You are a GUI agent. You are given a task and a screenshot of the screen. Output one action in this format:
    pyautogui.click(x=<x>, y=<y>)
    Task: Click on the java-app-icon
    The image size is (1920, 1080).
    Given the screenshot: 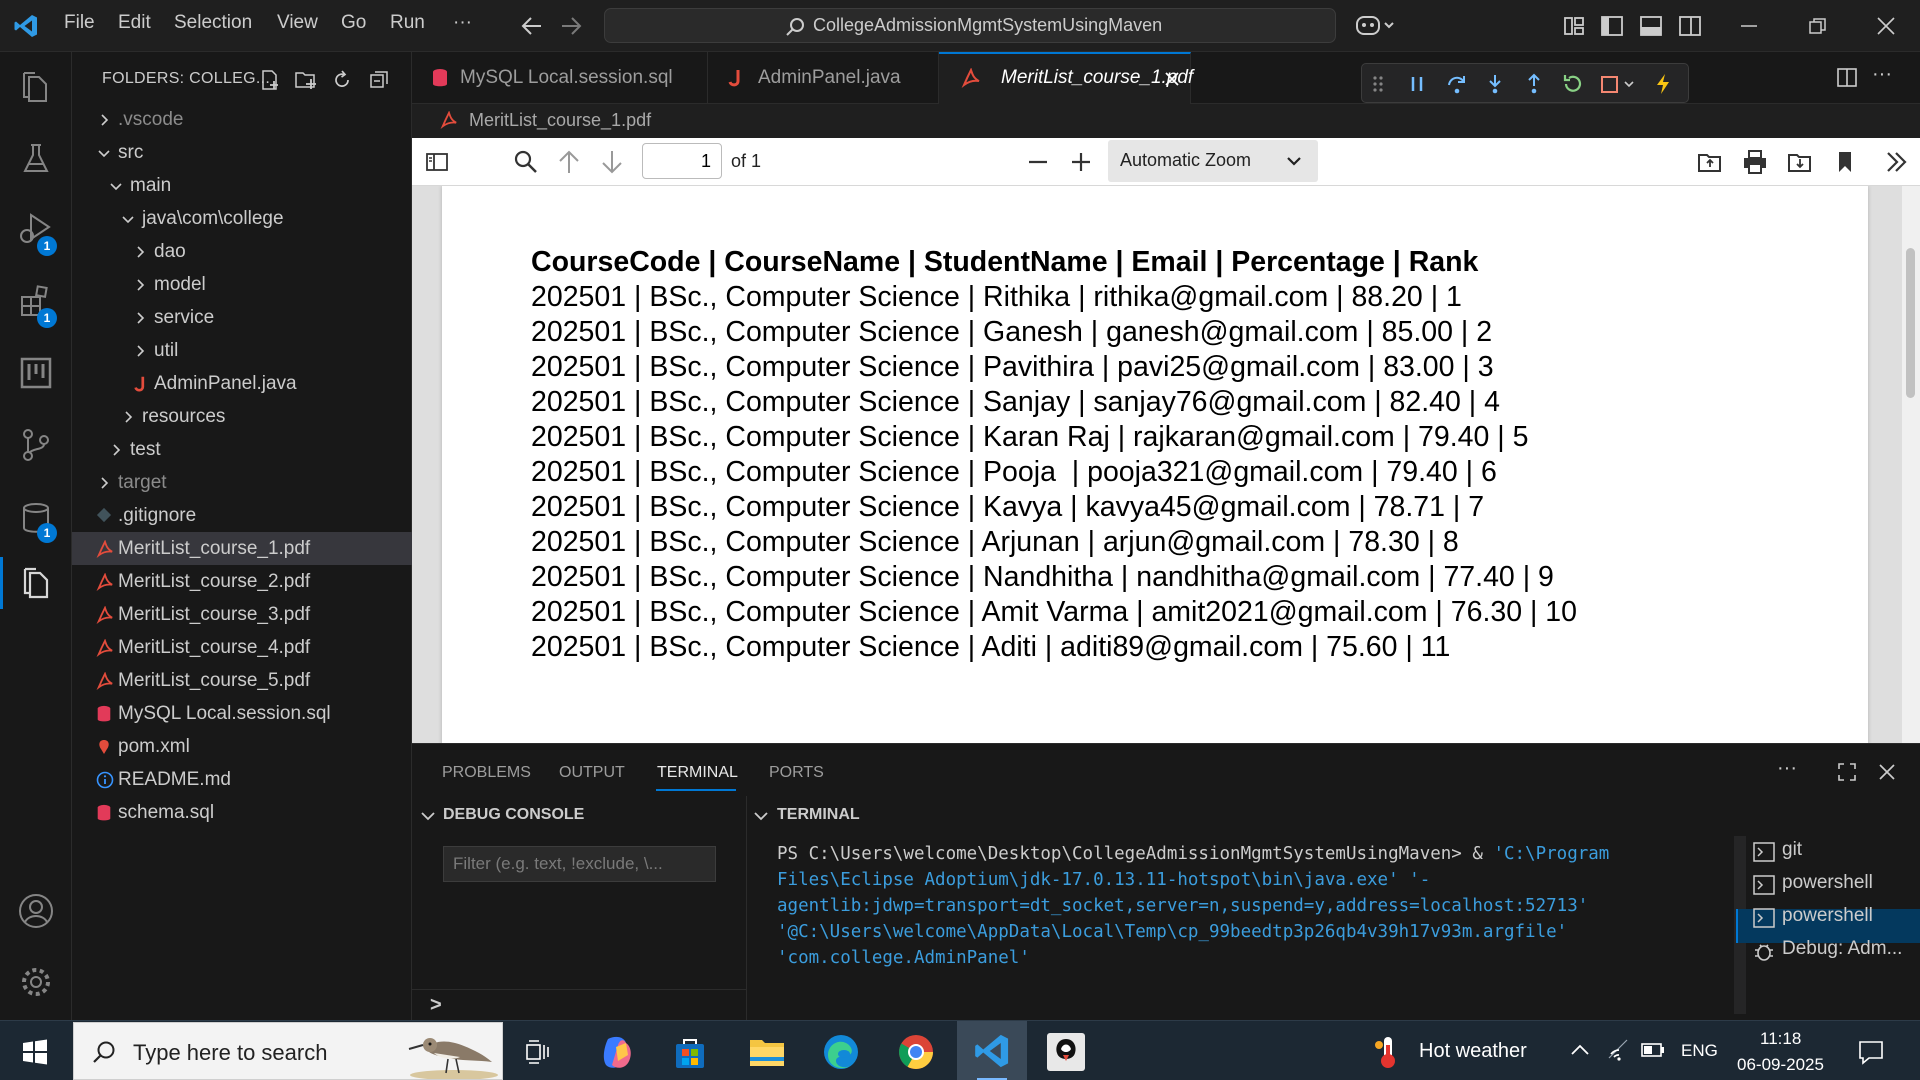 What is the action you would take?
    pyautogui.click(x=1066, y=1052)
    